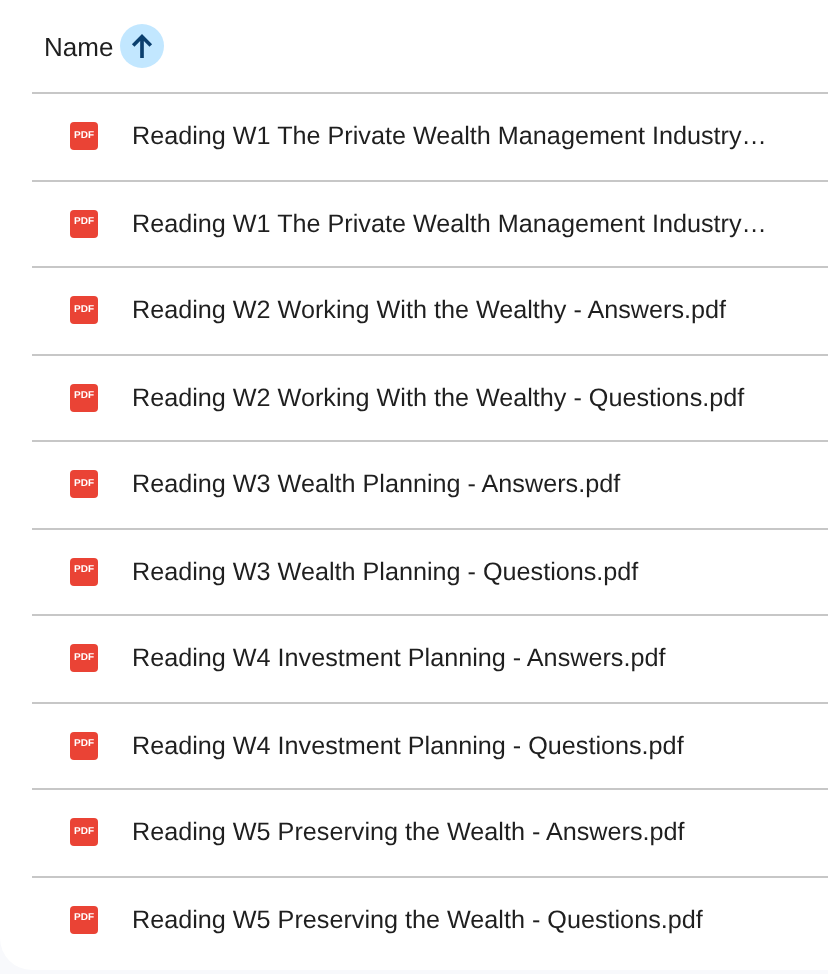 Image resolution: width=828 pixels, height=974 pixels. Describe the element at coordinates (408, 832) in the screenshot. I see `file-name: Reading W5 Preserving the Wealth - Answers.pdf` at that location.